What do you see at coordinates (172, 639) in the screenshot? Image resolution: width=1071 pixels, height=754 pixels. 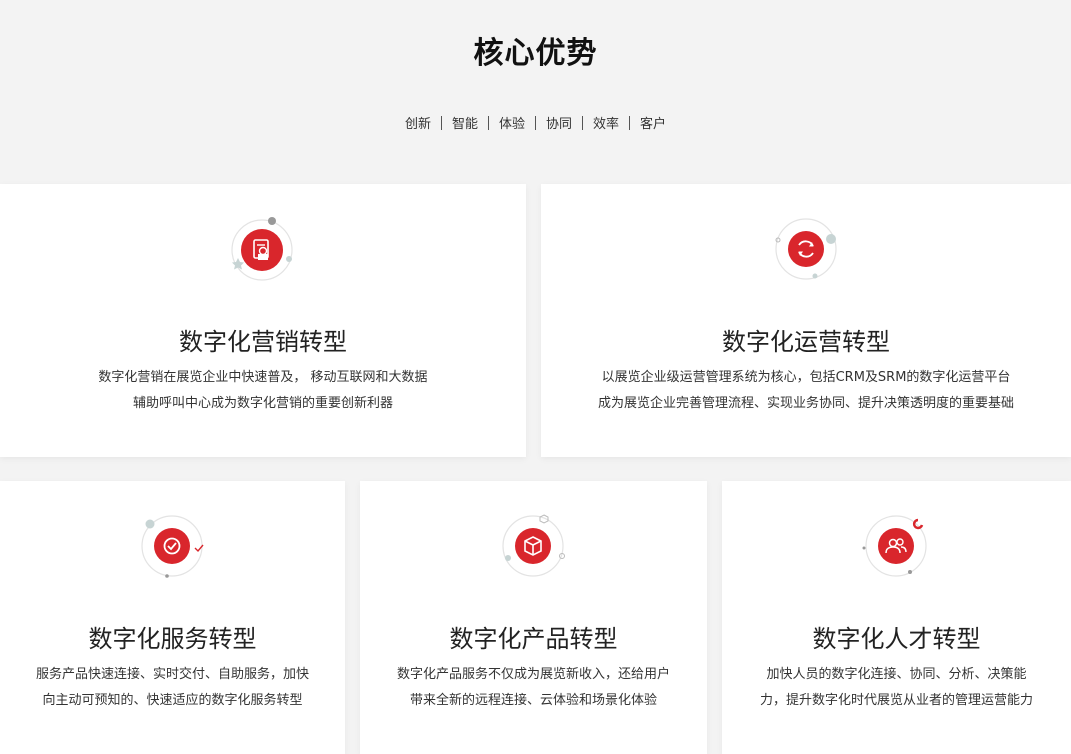 I see `card-title: 数字化服务转型` at bounding box center [172, 639].